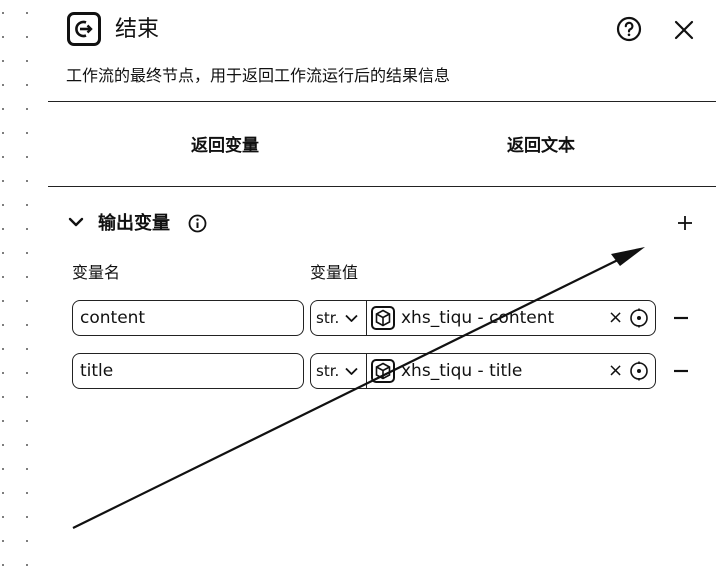 This screenshot has height=569, width=716. I want to click on help-circle-icon, so click(629, 29).